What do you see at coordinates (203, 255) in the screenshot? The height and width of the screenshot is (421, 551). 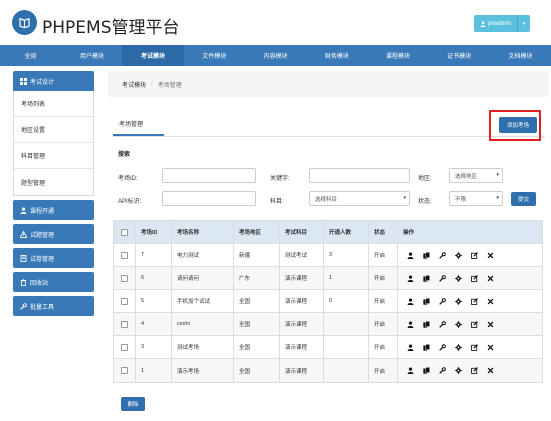 I see `cell-name: 电力测试` at bounding box center [203, 255].